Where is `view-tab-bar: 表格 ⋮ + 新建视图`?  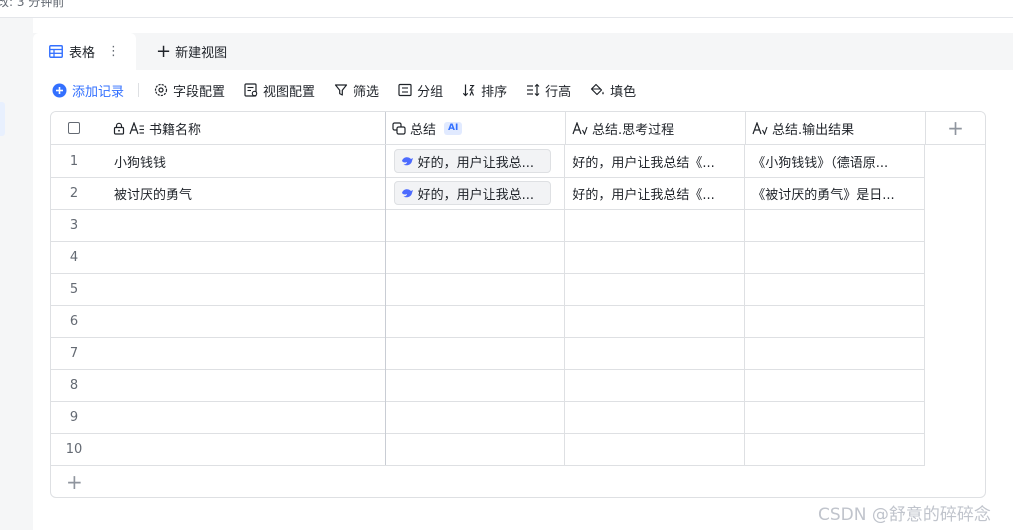
view-tab-bar: 表格 ⋮ + 新建视图 is located at coordinates (523, 51).